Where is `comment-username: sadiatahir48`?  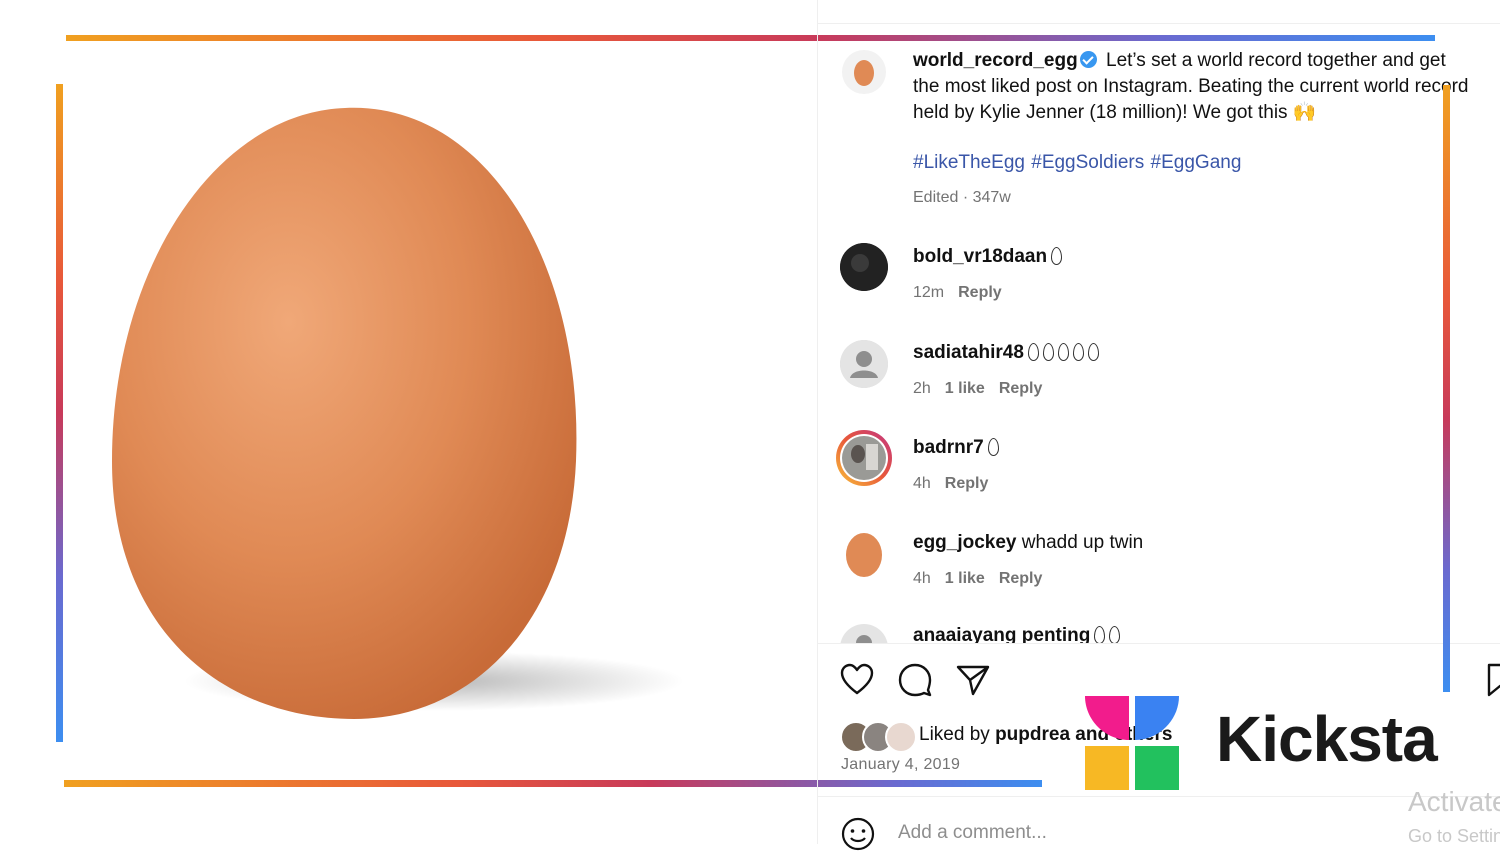
comment-username: sadiatahir48 is located at coordinates (968, 352).